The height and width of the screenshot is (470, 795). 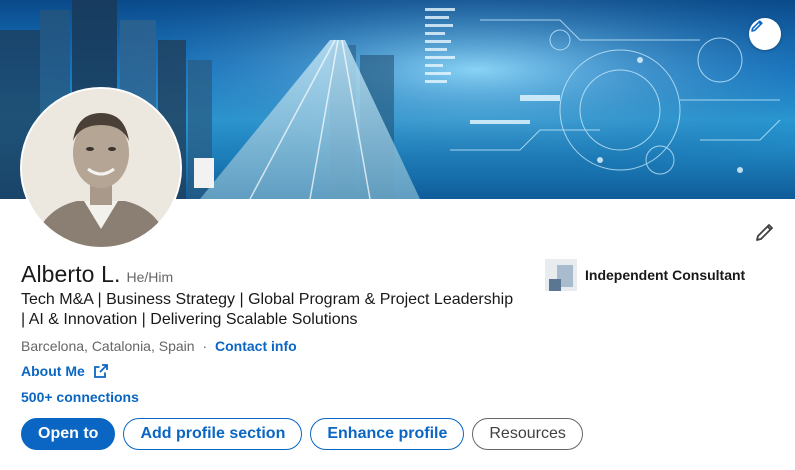 What do you see at coordinates (80, 397) in the screenshot?
I see `connections-link: 500+ connections` at bounding box center [80, 397].